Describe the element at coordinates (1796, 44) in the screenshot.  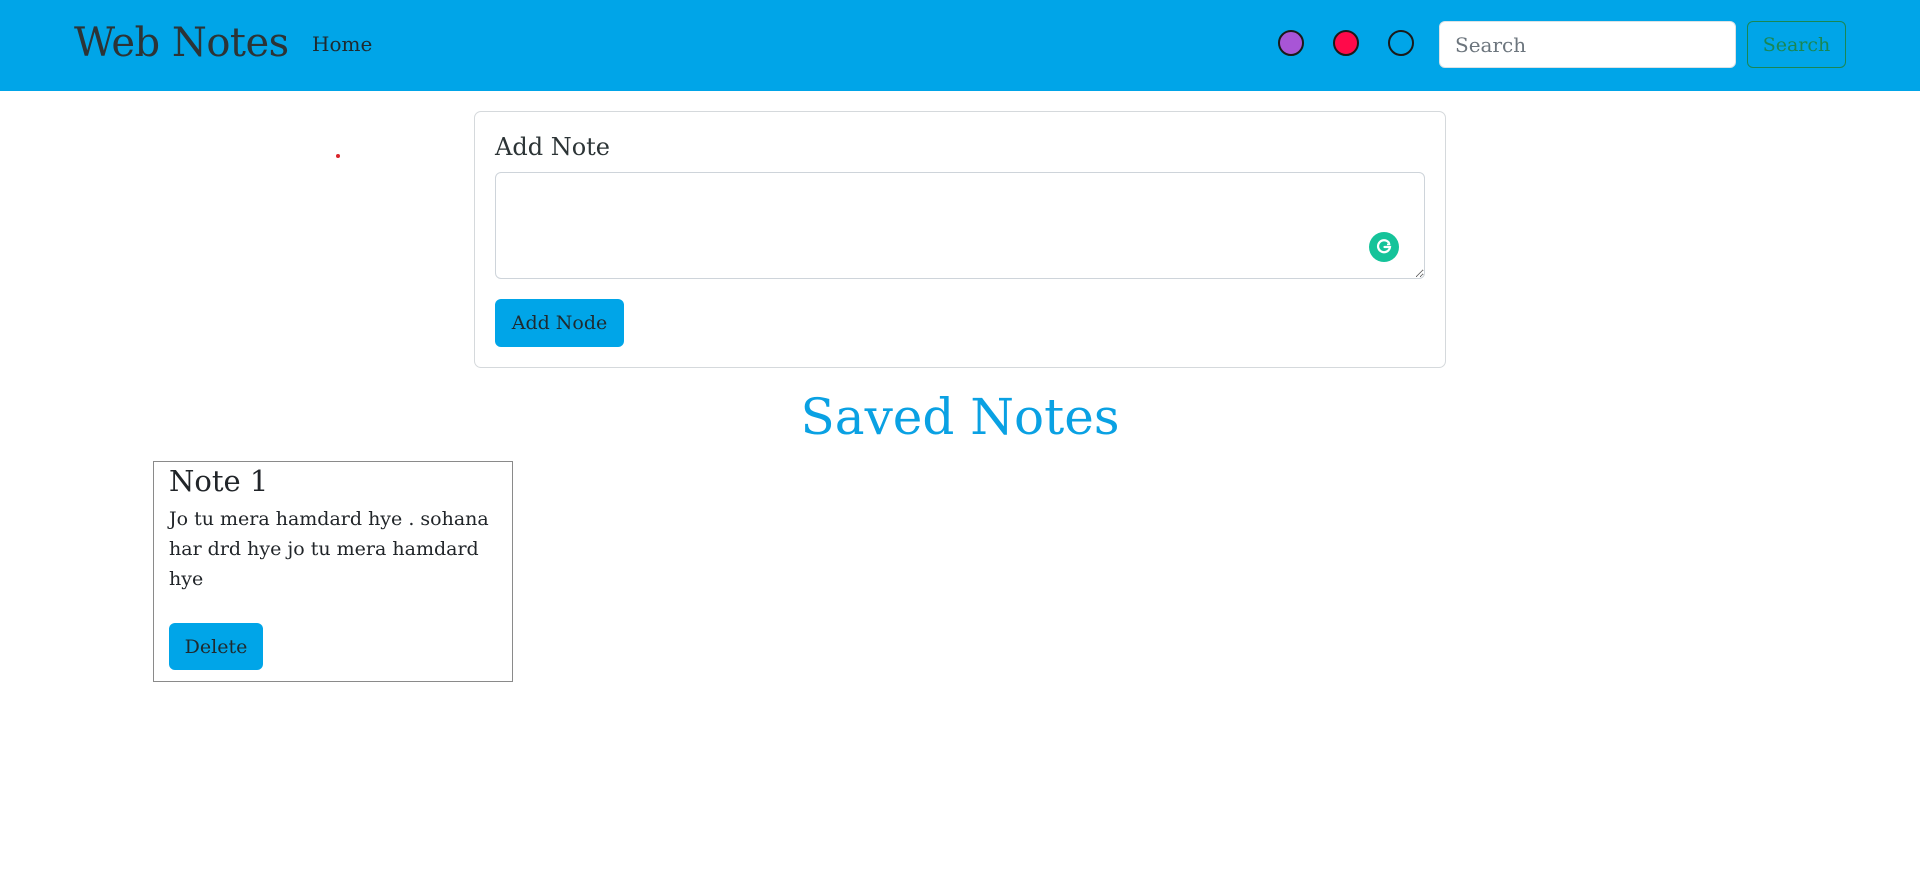
I see `search-button: Search` at that location.